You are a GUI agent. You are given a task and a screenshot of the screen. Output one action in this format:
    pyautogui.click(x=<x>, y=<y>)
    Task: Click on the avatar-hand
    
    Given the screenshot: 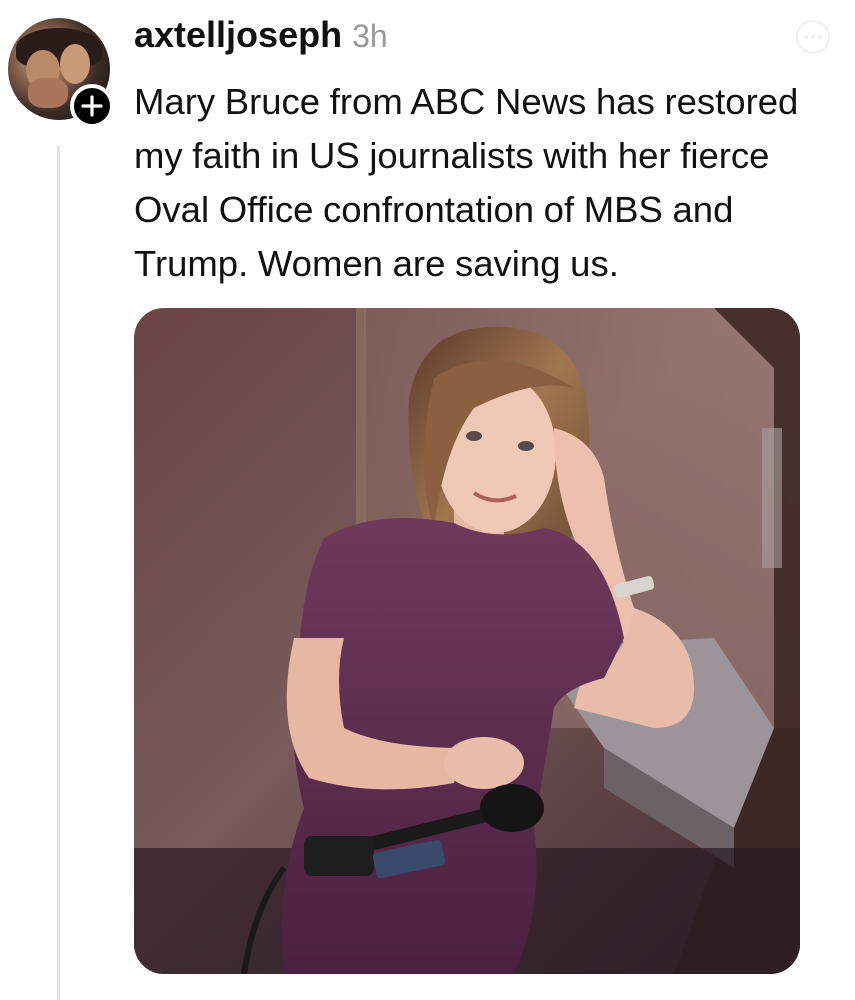 What is the action you would take?
    pyautogui.click(x=48, y=93)
    